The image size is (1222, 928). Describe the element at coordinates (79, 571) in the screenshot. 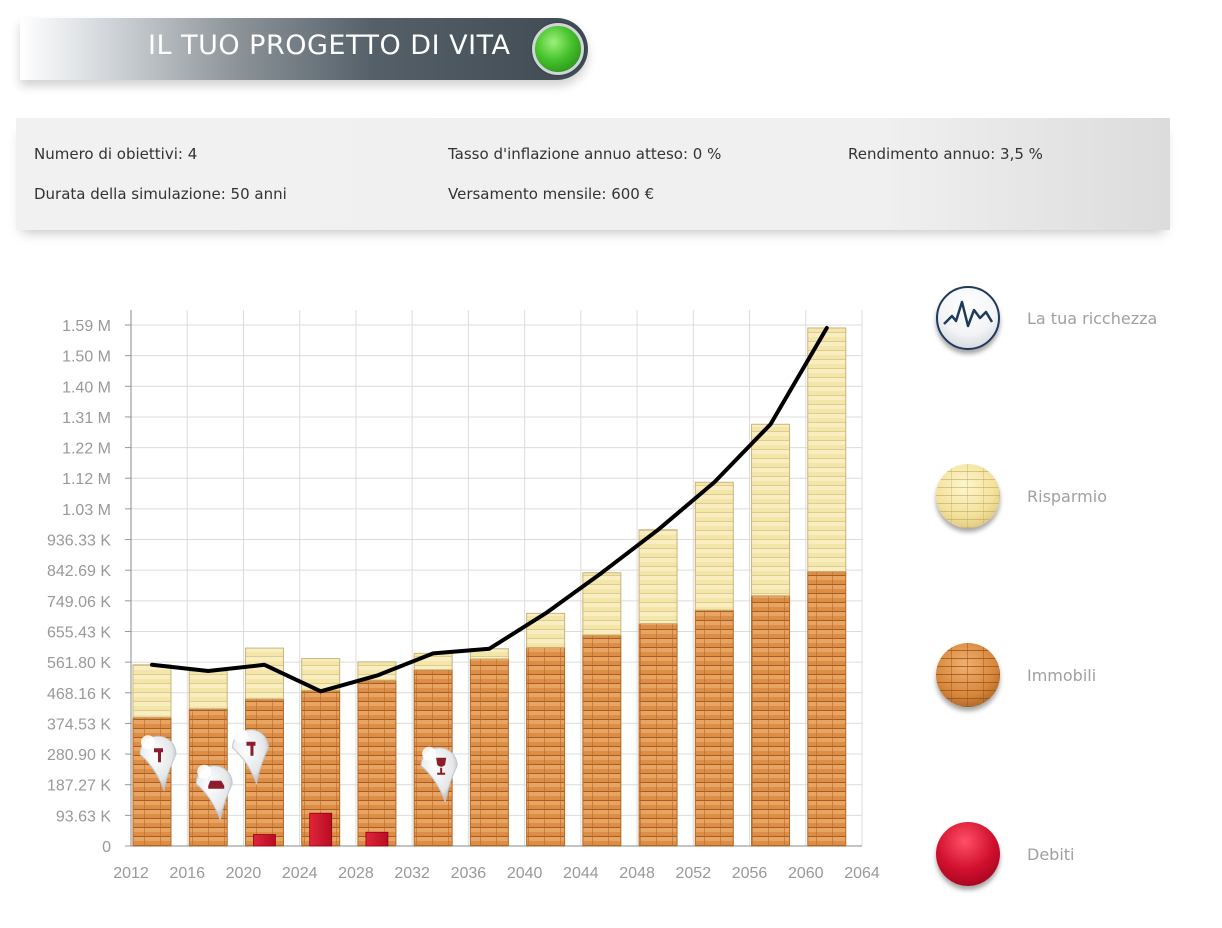

I see `y-tick-label: 842.69 K` at that location.